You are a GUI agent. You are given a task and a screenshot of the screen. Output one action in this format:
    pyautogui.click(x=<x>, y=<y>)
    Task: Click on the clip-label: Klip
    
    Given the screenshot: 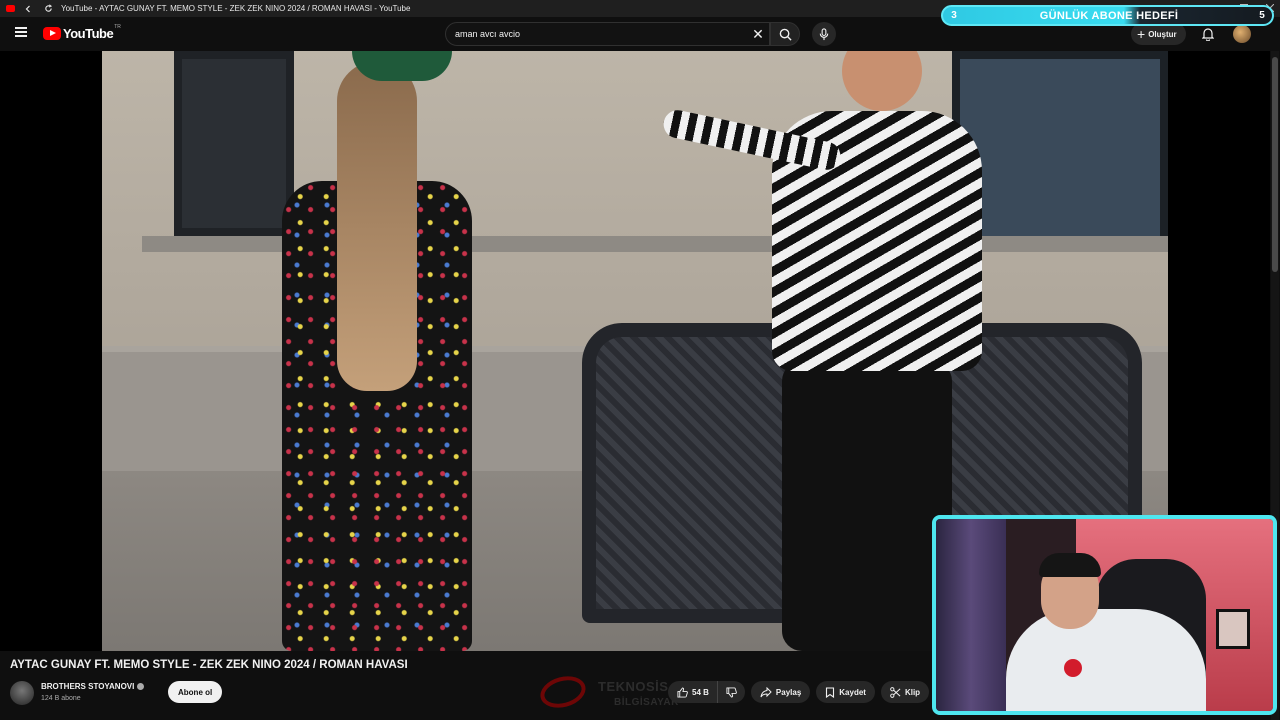 What is the action you would take?
    pyautogui.click(x=912, y=692)
    